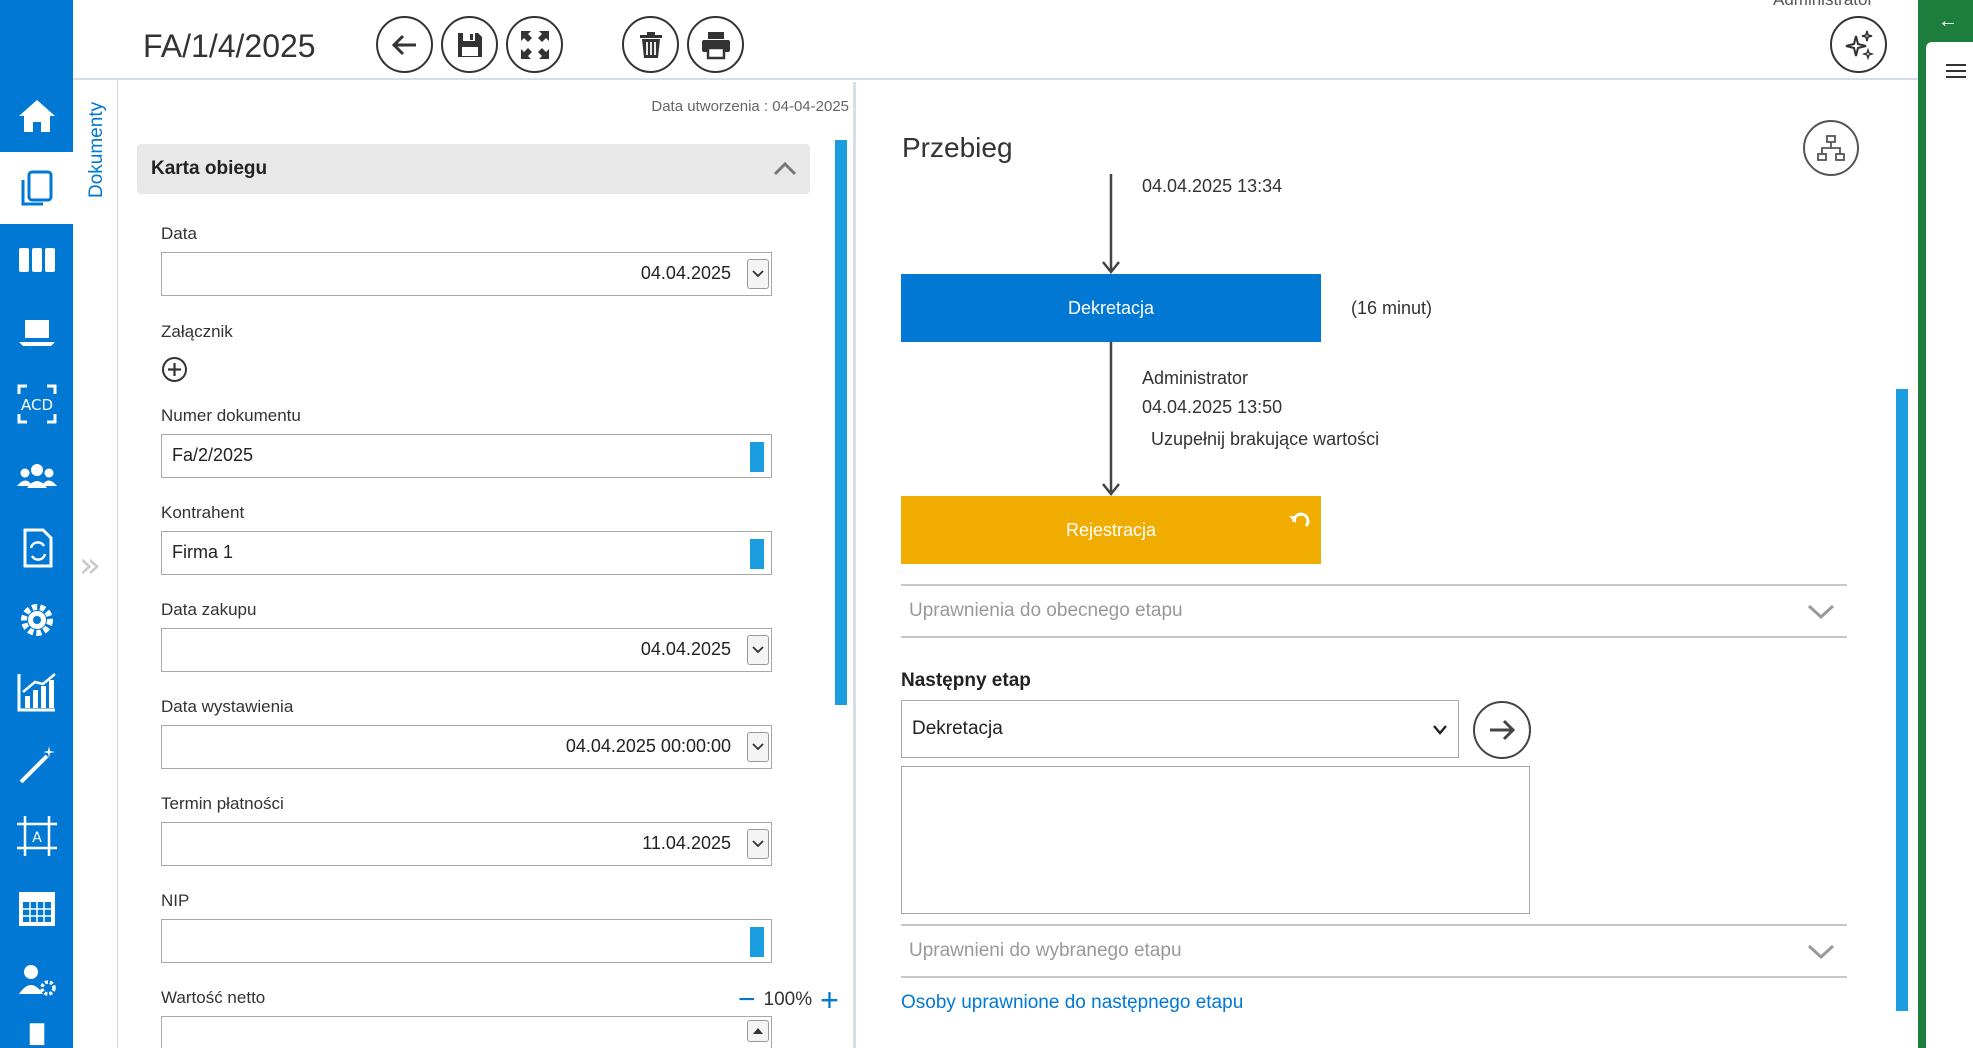  Describe the element at coordinates (203, 552) in the screenshot. I see `kontrahent-value: Firma 1` at that location.